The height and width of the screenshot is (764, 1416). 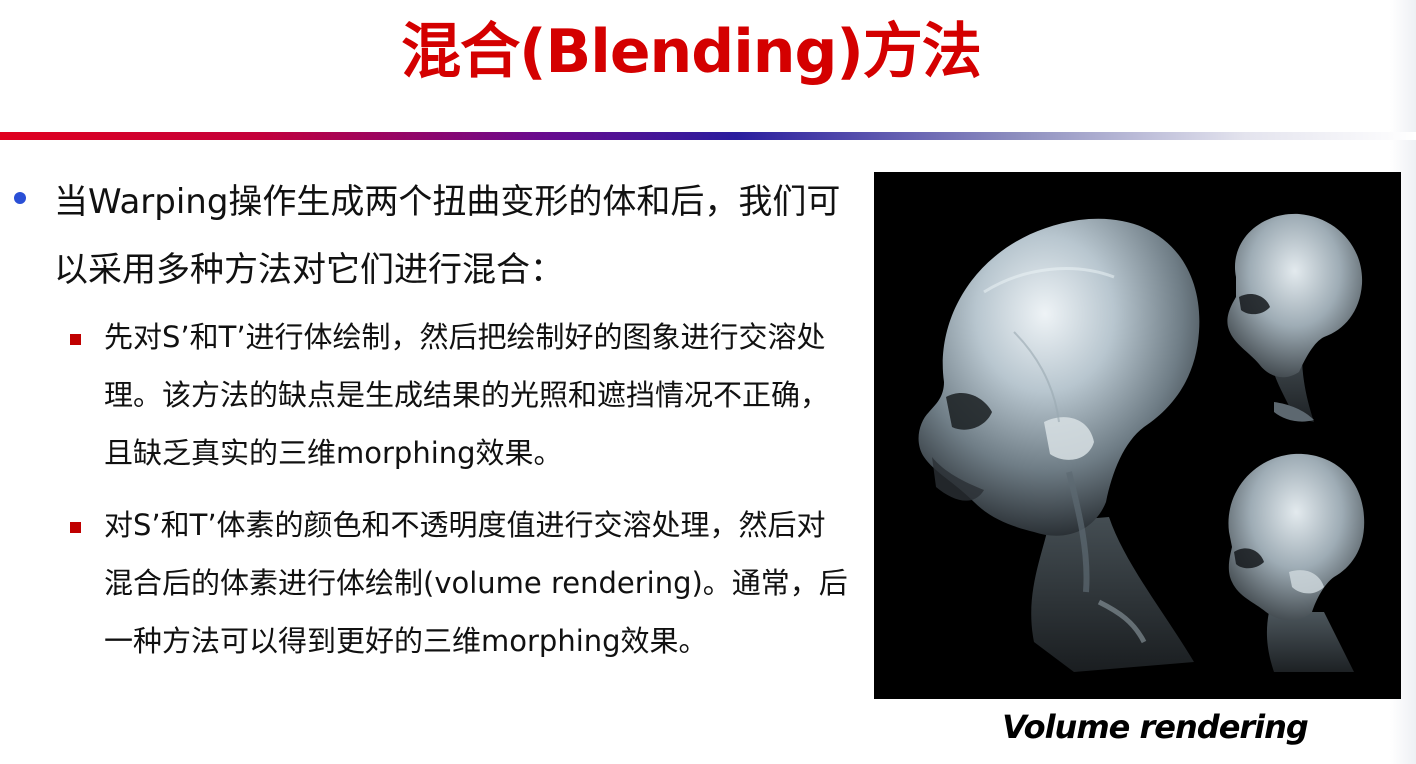 I want to click on small-head-render-bottom, so click(x=1296, y=562).